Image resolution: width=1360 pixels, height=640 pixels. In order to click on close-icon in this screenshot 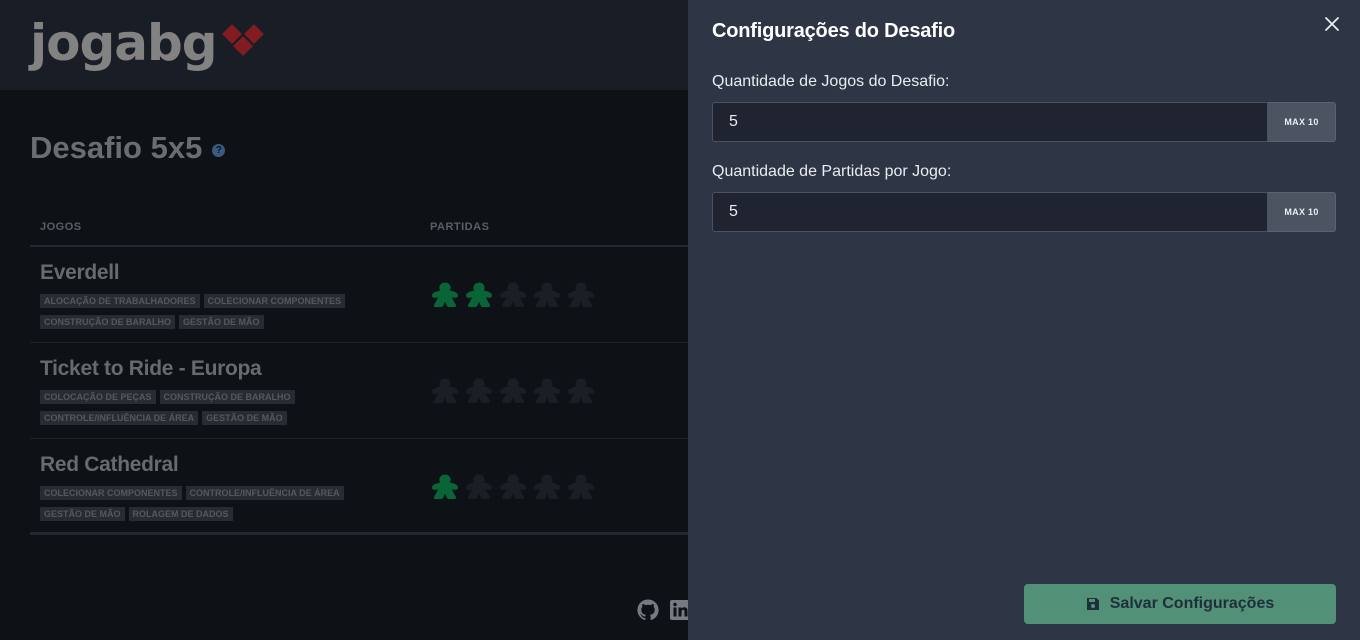, I will do `click(1332, 24)`.